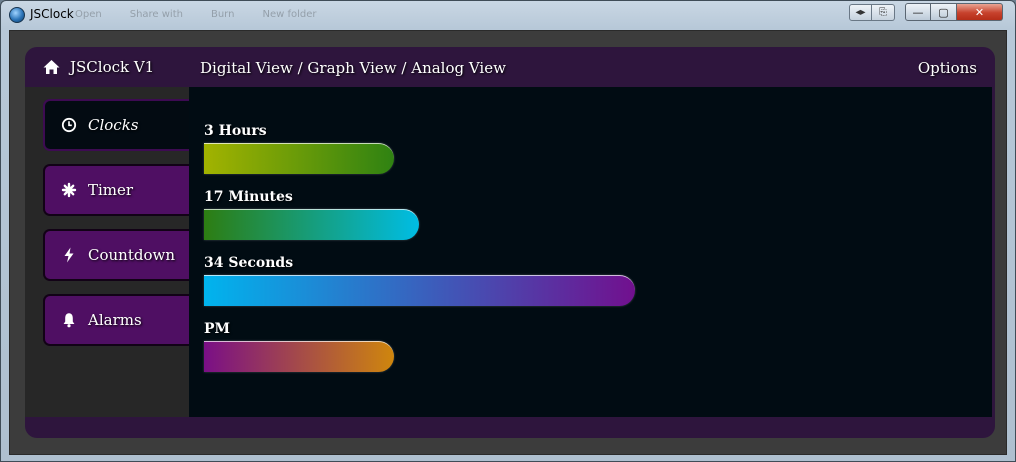  What do you see at coordinates (112, 67) in the screenshot?
I see `brand-label: JSClock V1` at bounding box center [112, 67].